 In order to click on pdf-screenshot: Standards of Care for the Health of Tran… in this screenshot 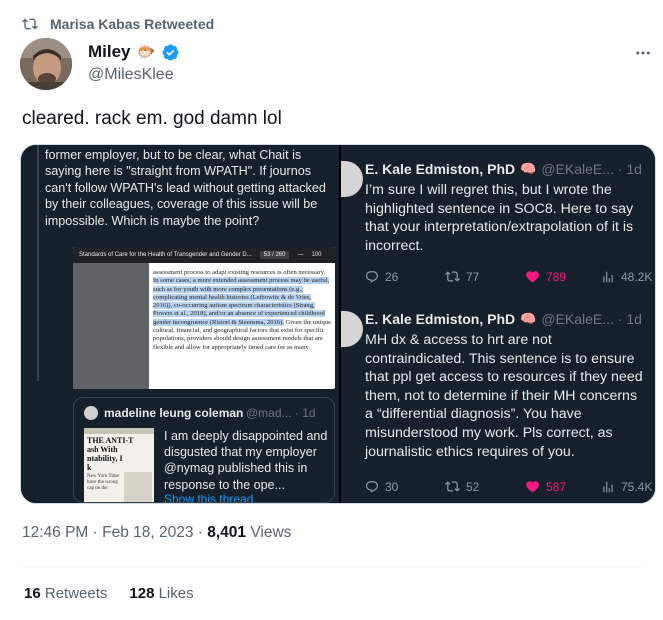, I will do `click(204, 318)`.